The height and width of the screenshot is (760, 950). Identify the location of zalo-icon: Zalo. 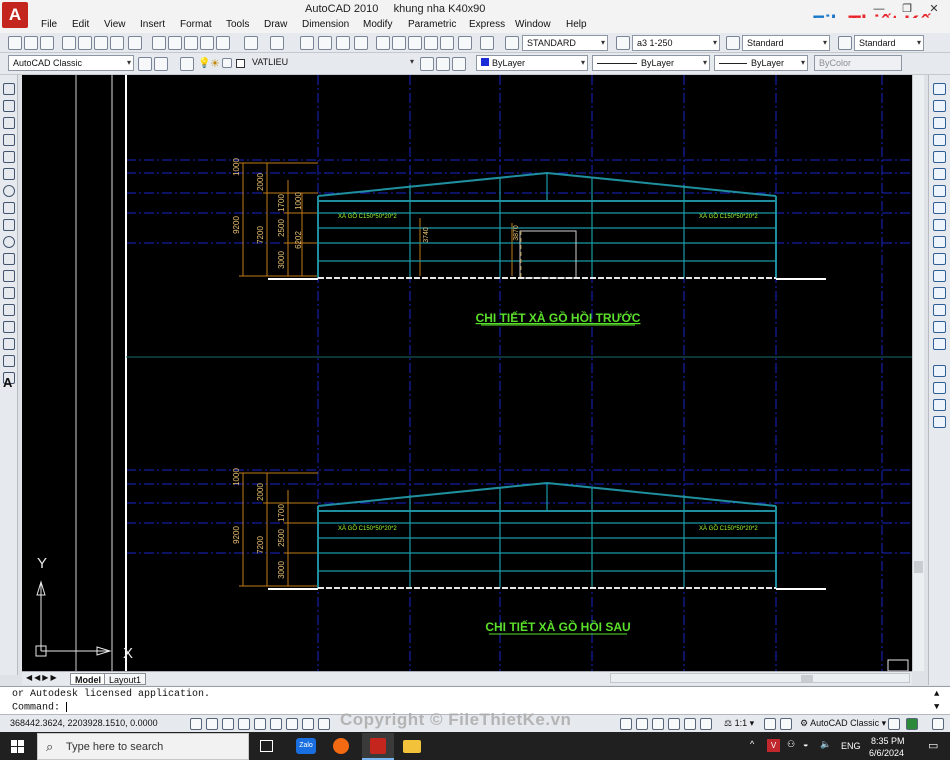
(306, 746).